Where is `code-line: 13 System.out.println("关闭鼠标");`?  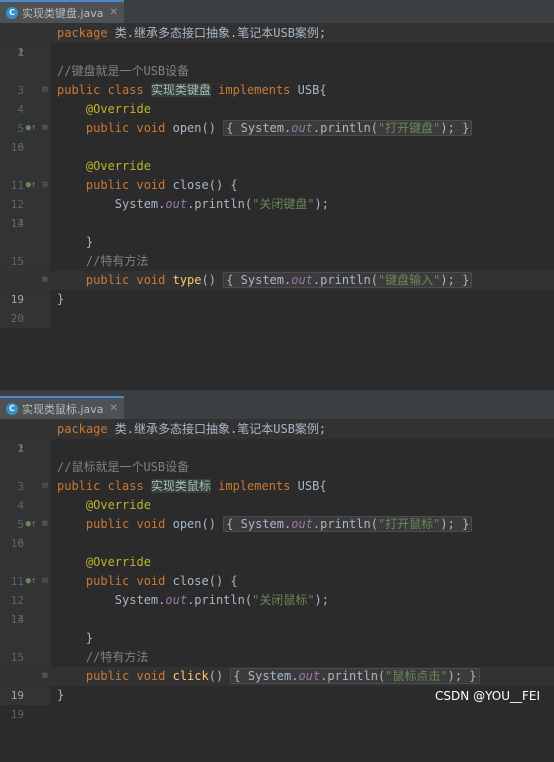
code-line: 13 System.out.println("关闭鼠标"); is located at coordinates (277, 608).